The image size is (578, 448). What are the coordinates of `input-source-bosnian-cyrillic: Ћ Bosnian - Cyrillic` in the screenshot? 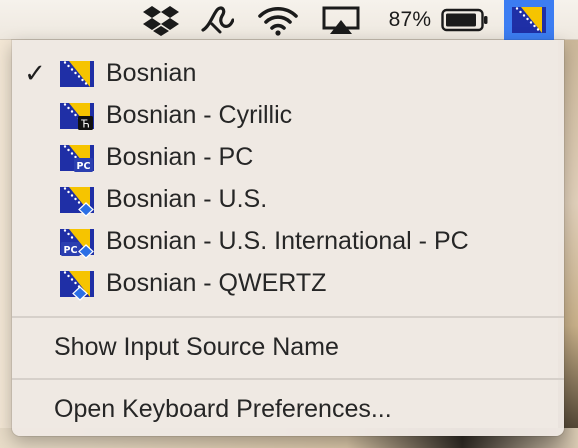 It's located at (288, 115).